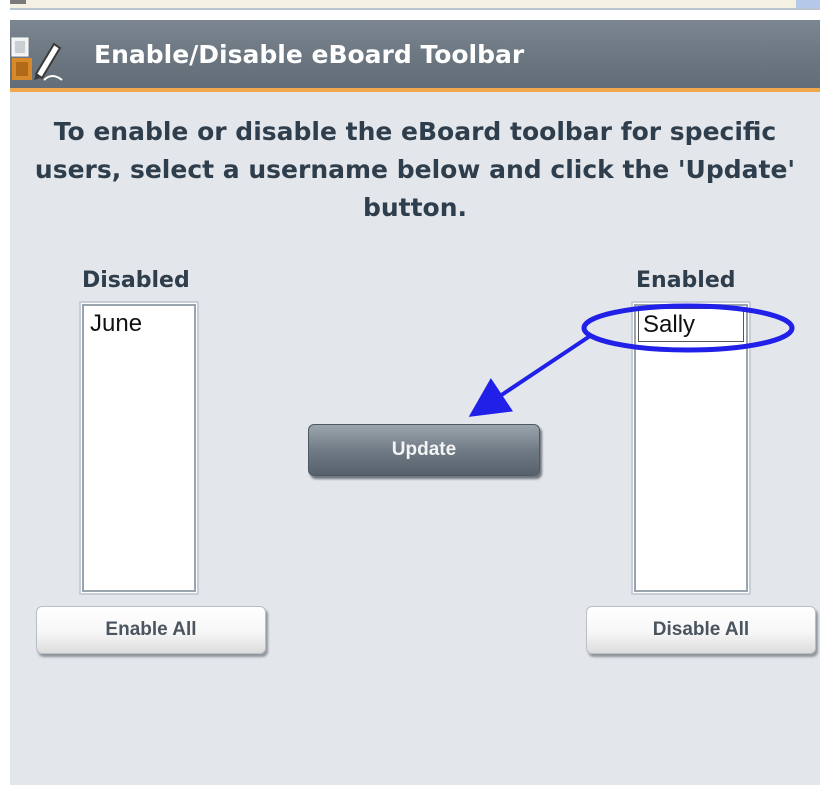  Describe the element at coordinates (139, 448) in the screenshot. I see `disabled-users-listbox: June` at that location.